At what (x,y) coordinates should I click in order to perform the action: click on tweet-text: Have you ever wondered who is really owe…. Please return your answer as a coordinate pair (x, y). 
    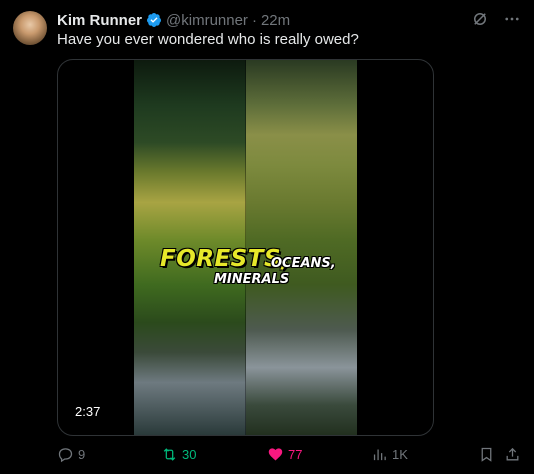
    Looking at the image, I should click on (208, 39).